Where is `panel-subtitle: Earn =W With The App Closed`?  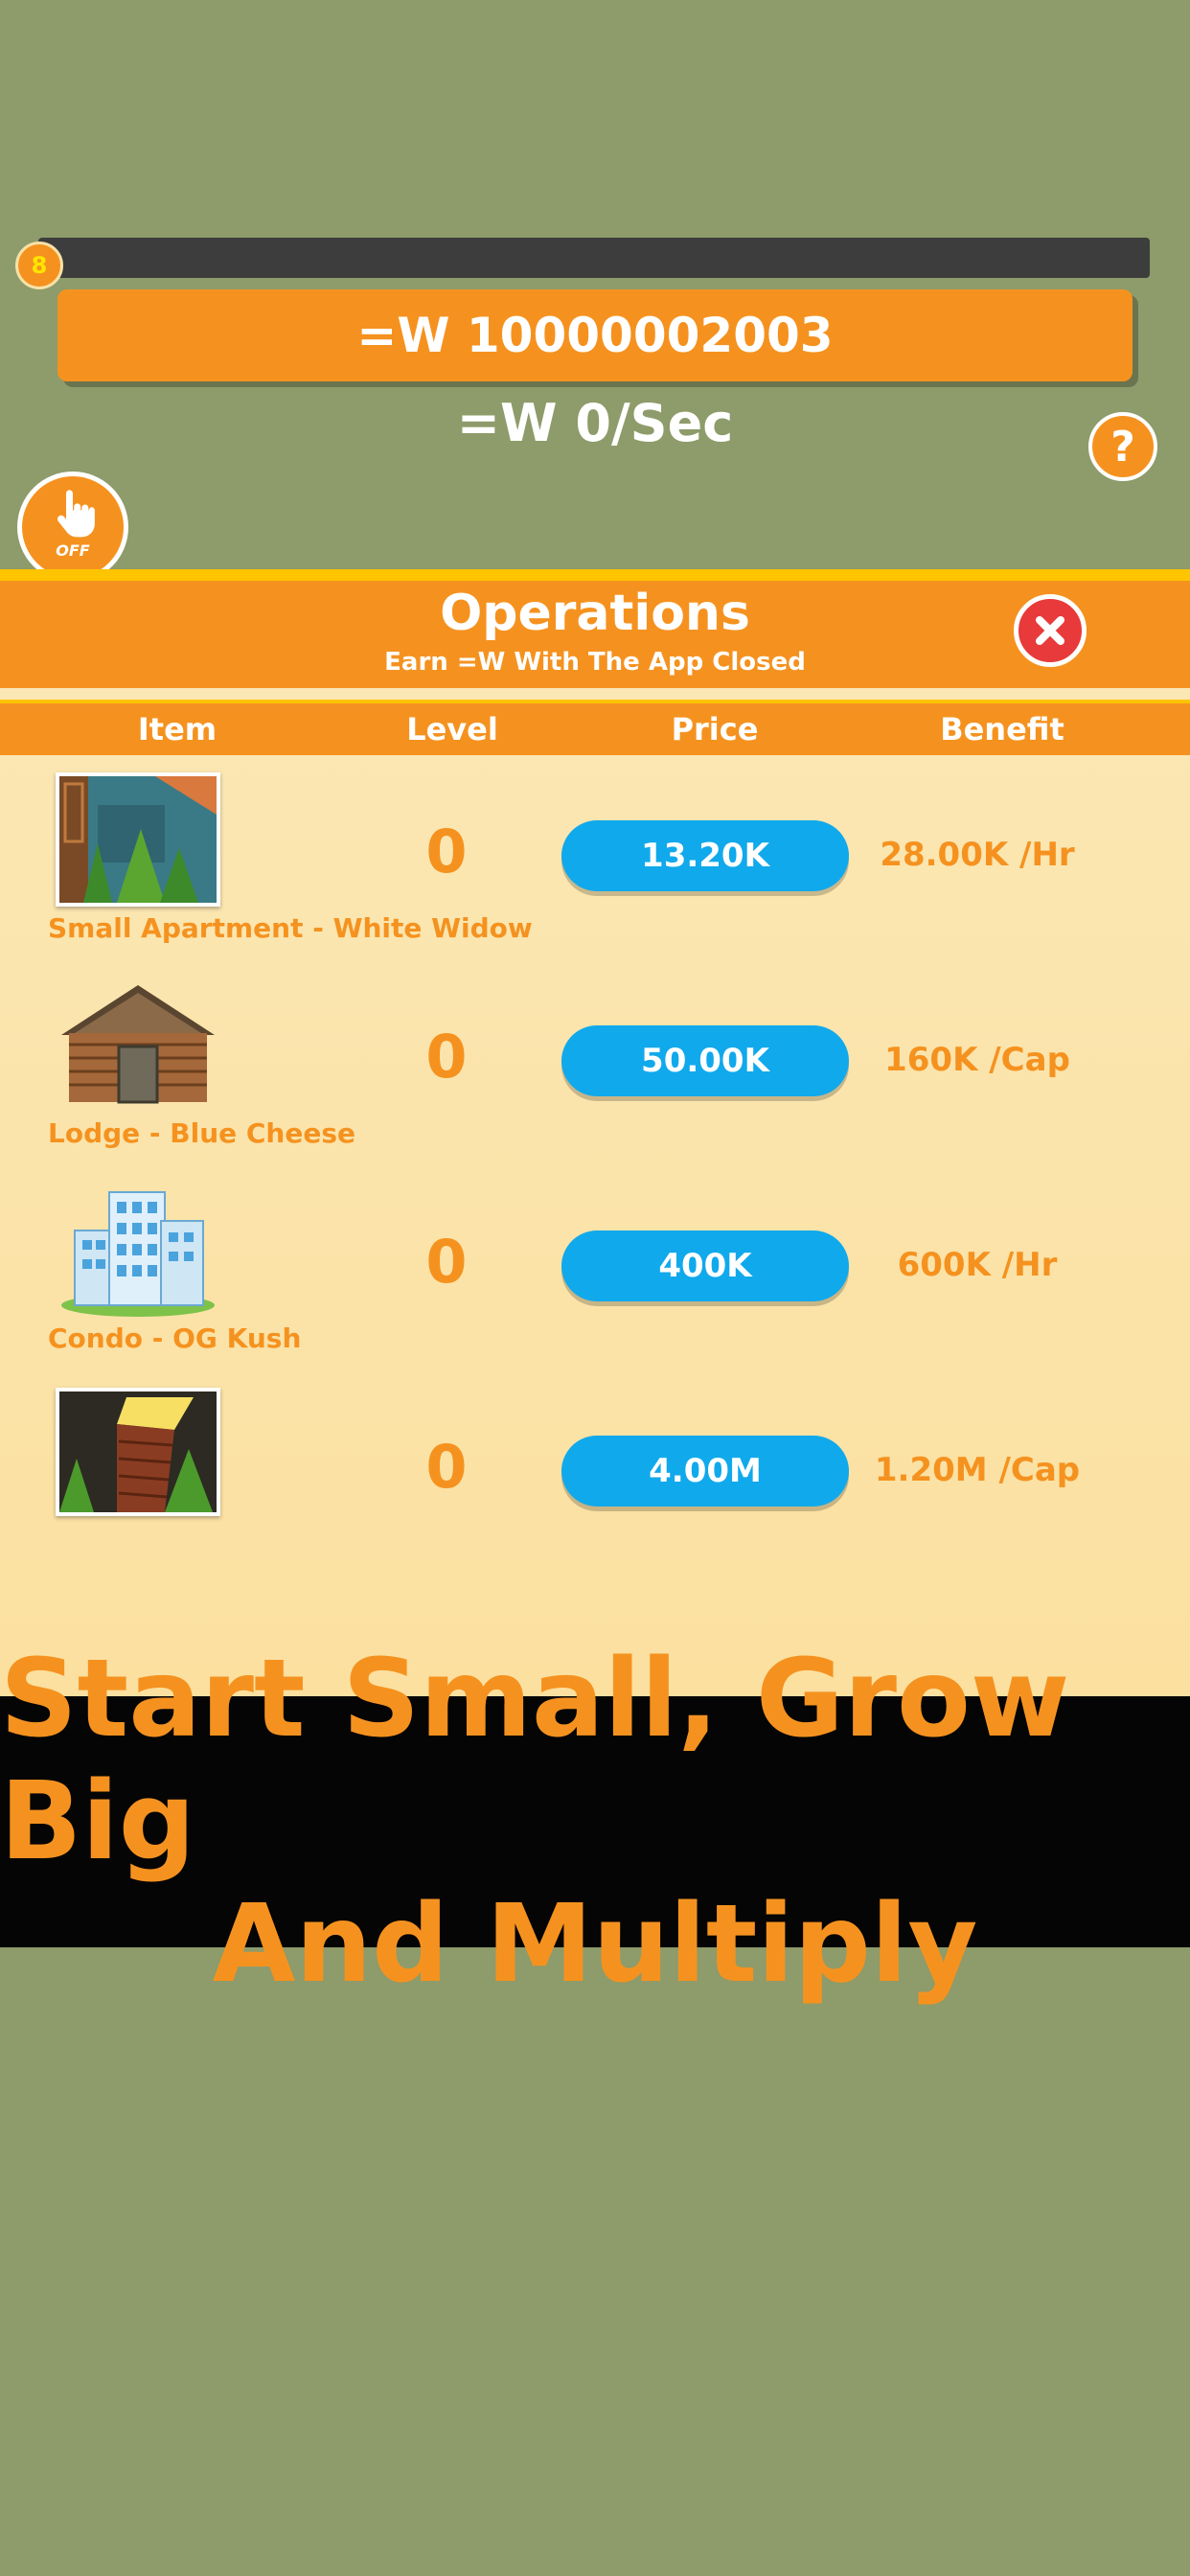 panel-subtitle: Earn =W With The App Closed is located at coordinates (595, 662).